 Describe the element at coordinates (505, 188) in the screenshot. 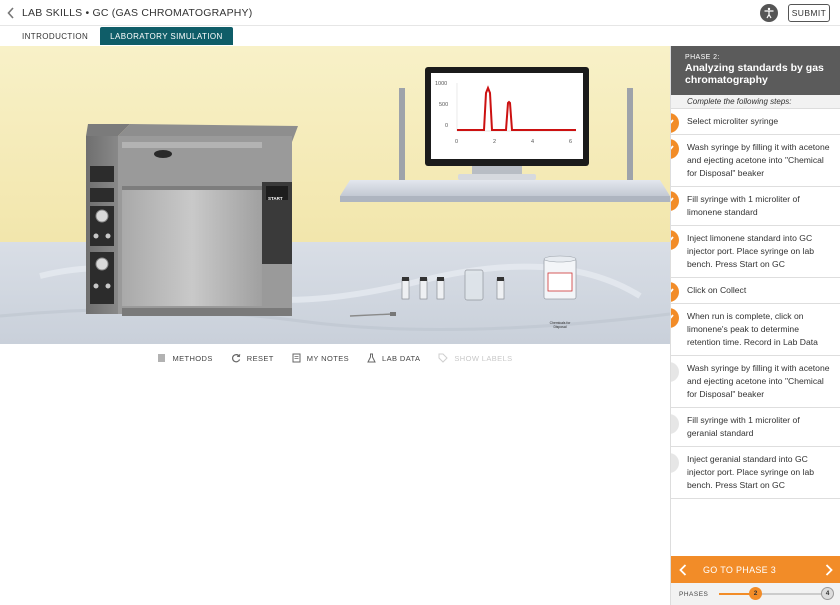

I see `shelf` at that location.